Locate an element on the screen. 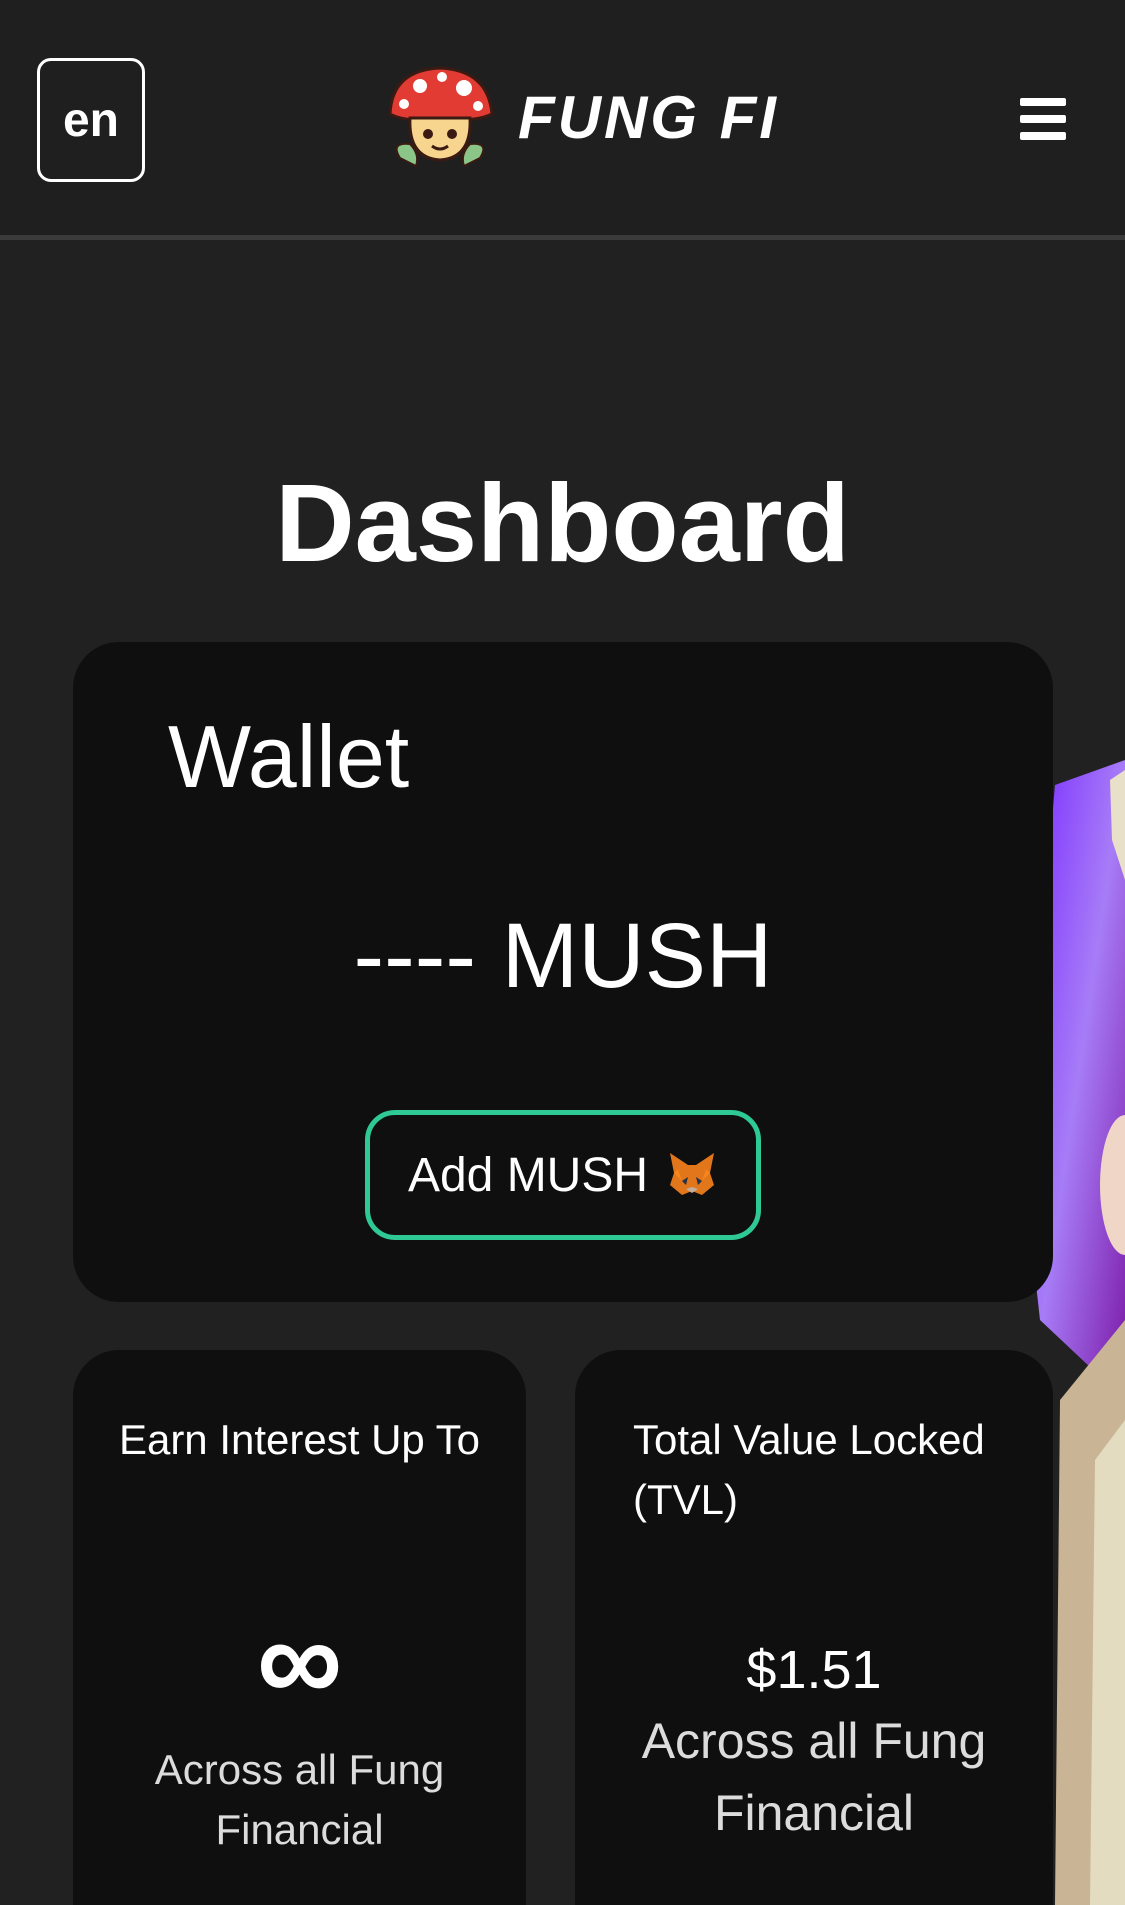 The width and height of the screenshot is (1125, 1905). add-mush-button: Add MUSH is located at coordinates (563, 1175).